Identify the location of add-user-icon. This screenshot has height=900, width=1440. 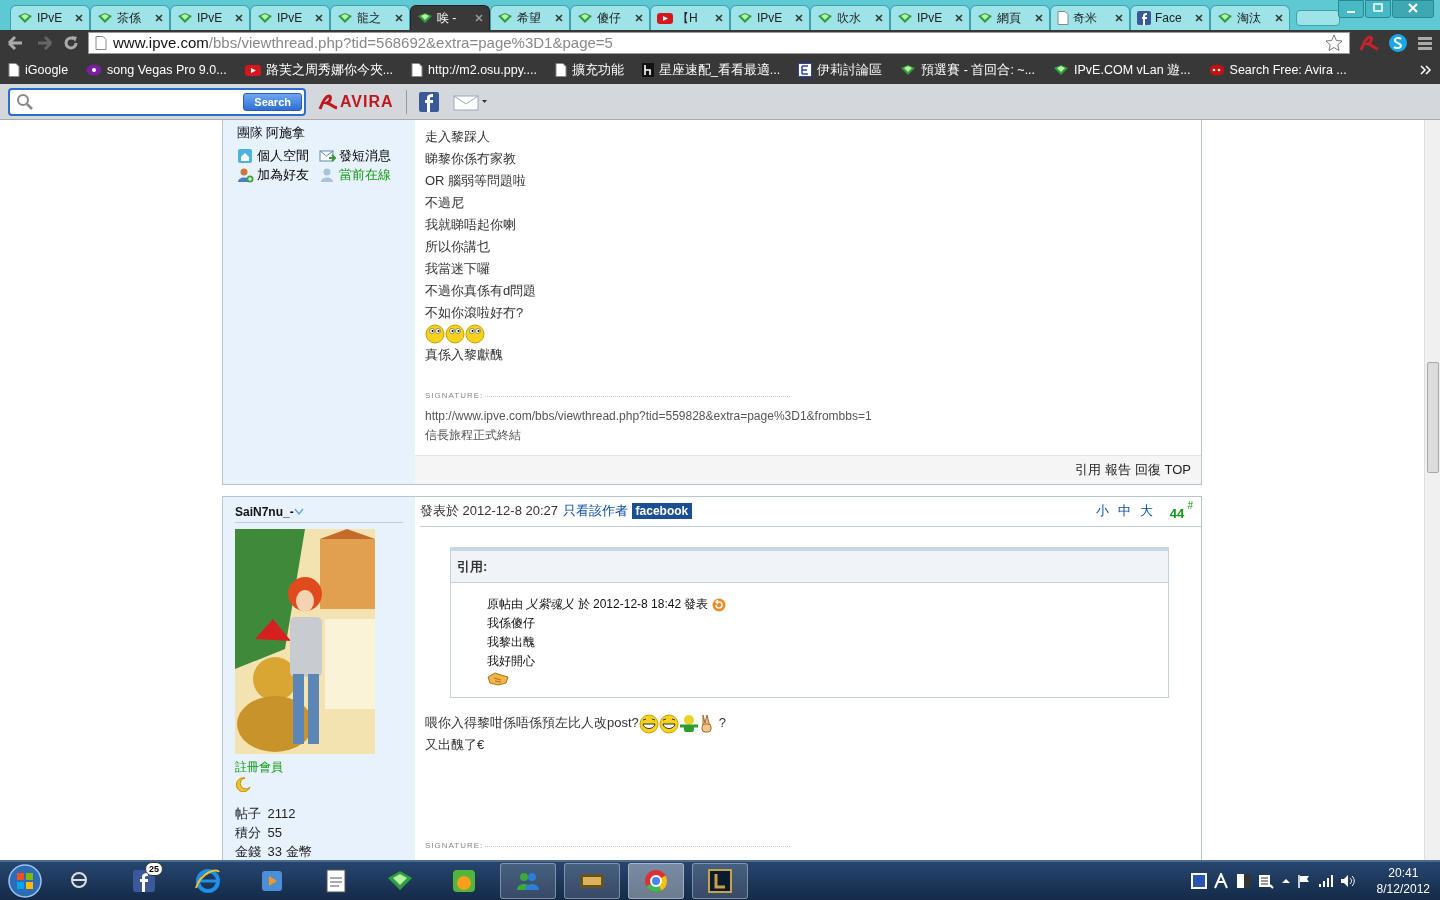
(245, 175).